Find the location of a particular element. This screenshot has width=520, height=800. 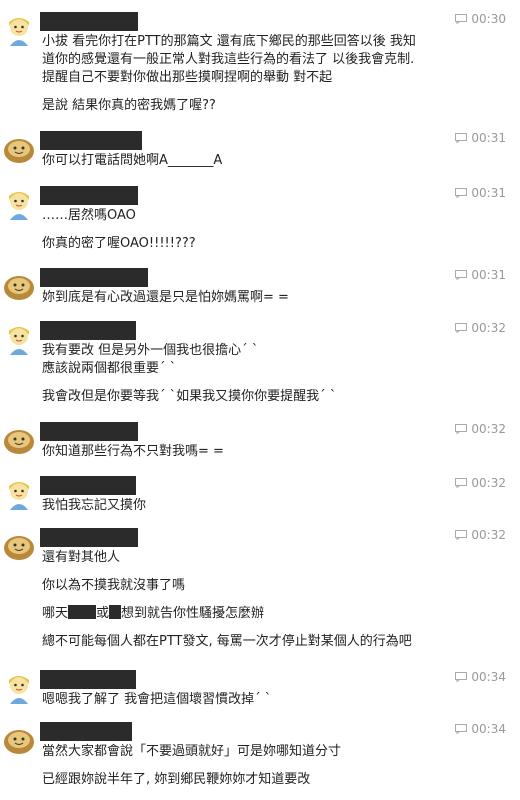

message-text: 小拔 看完你打在PTT的那篇文 還有底下鄉民的那些回答以後 我知 is located at coordinates (229, 41).